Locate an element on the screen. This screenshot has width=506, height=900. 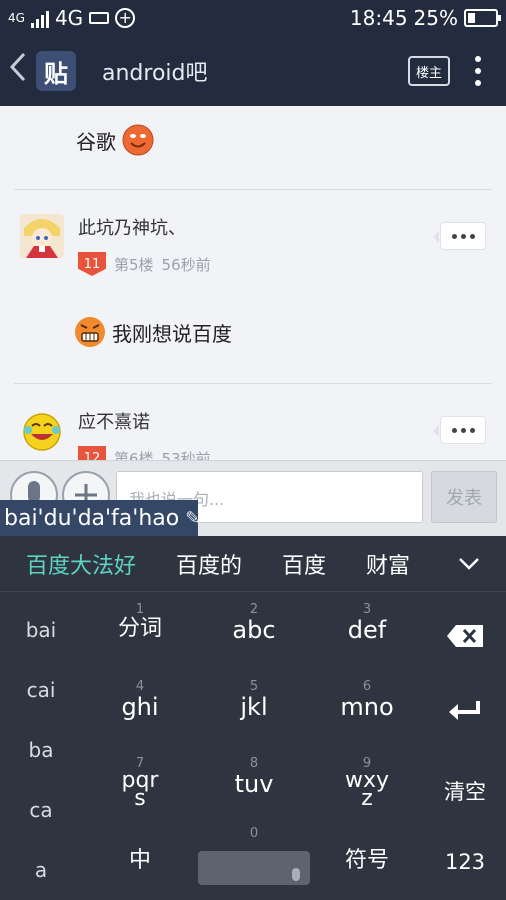
key-label: 符号 is located at coordinates (366, 860).